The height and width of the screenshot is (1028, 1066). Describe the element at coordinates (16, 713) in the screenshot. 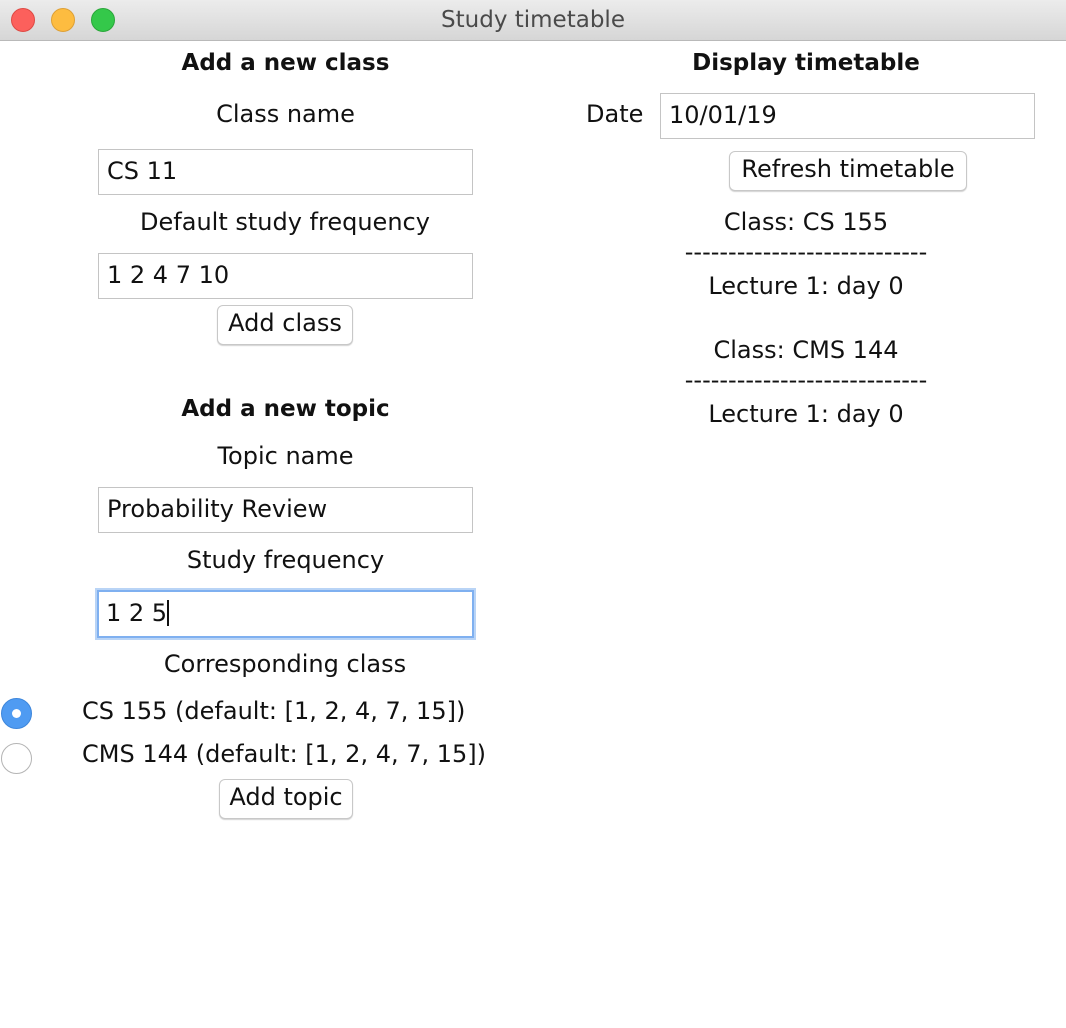

I see `class-radio-cs155` at that location.